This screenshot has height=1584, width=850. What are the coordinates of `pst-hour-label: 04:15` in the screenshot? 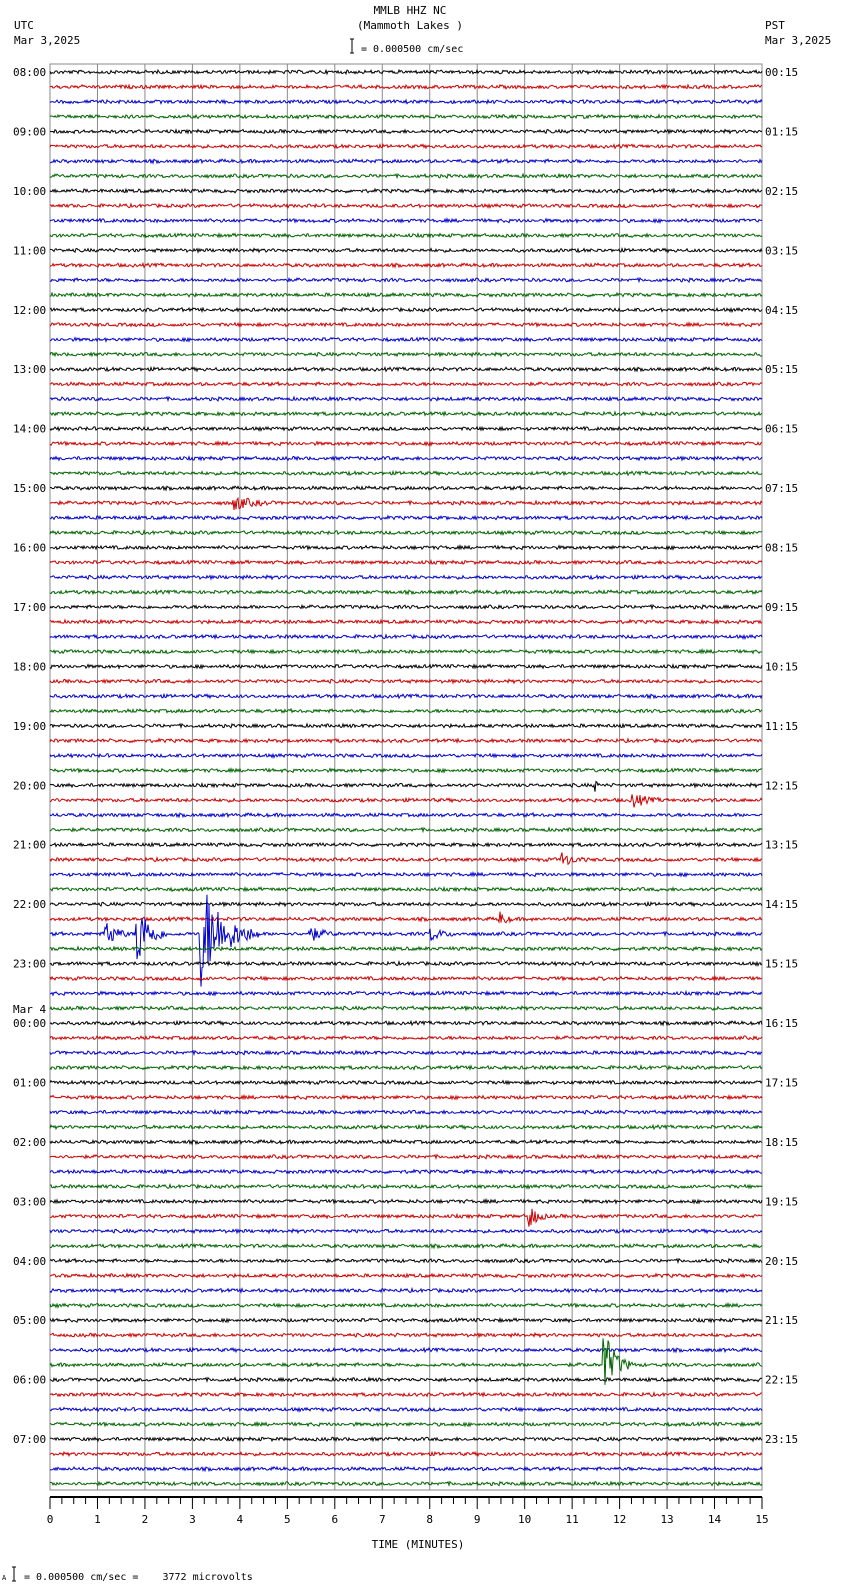 It's located at (781, 310).